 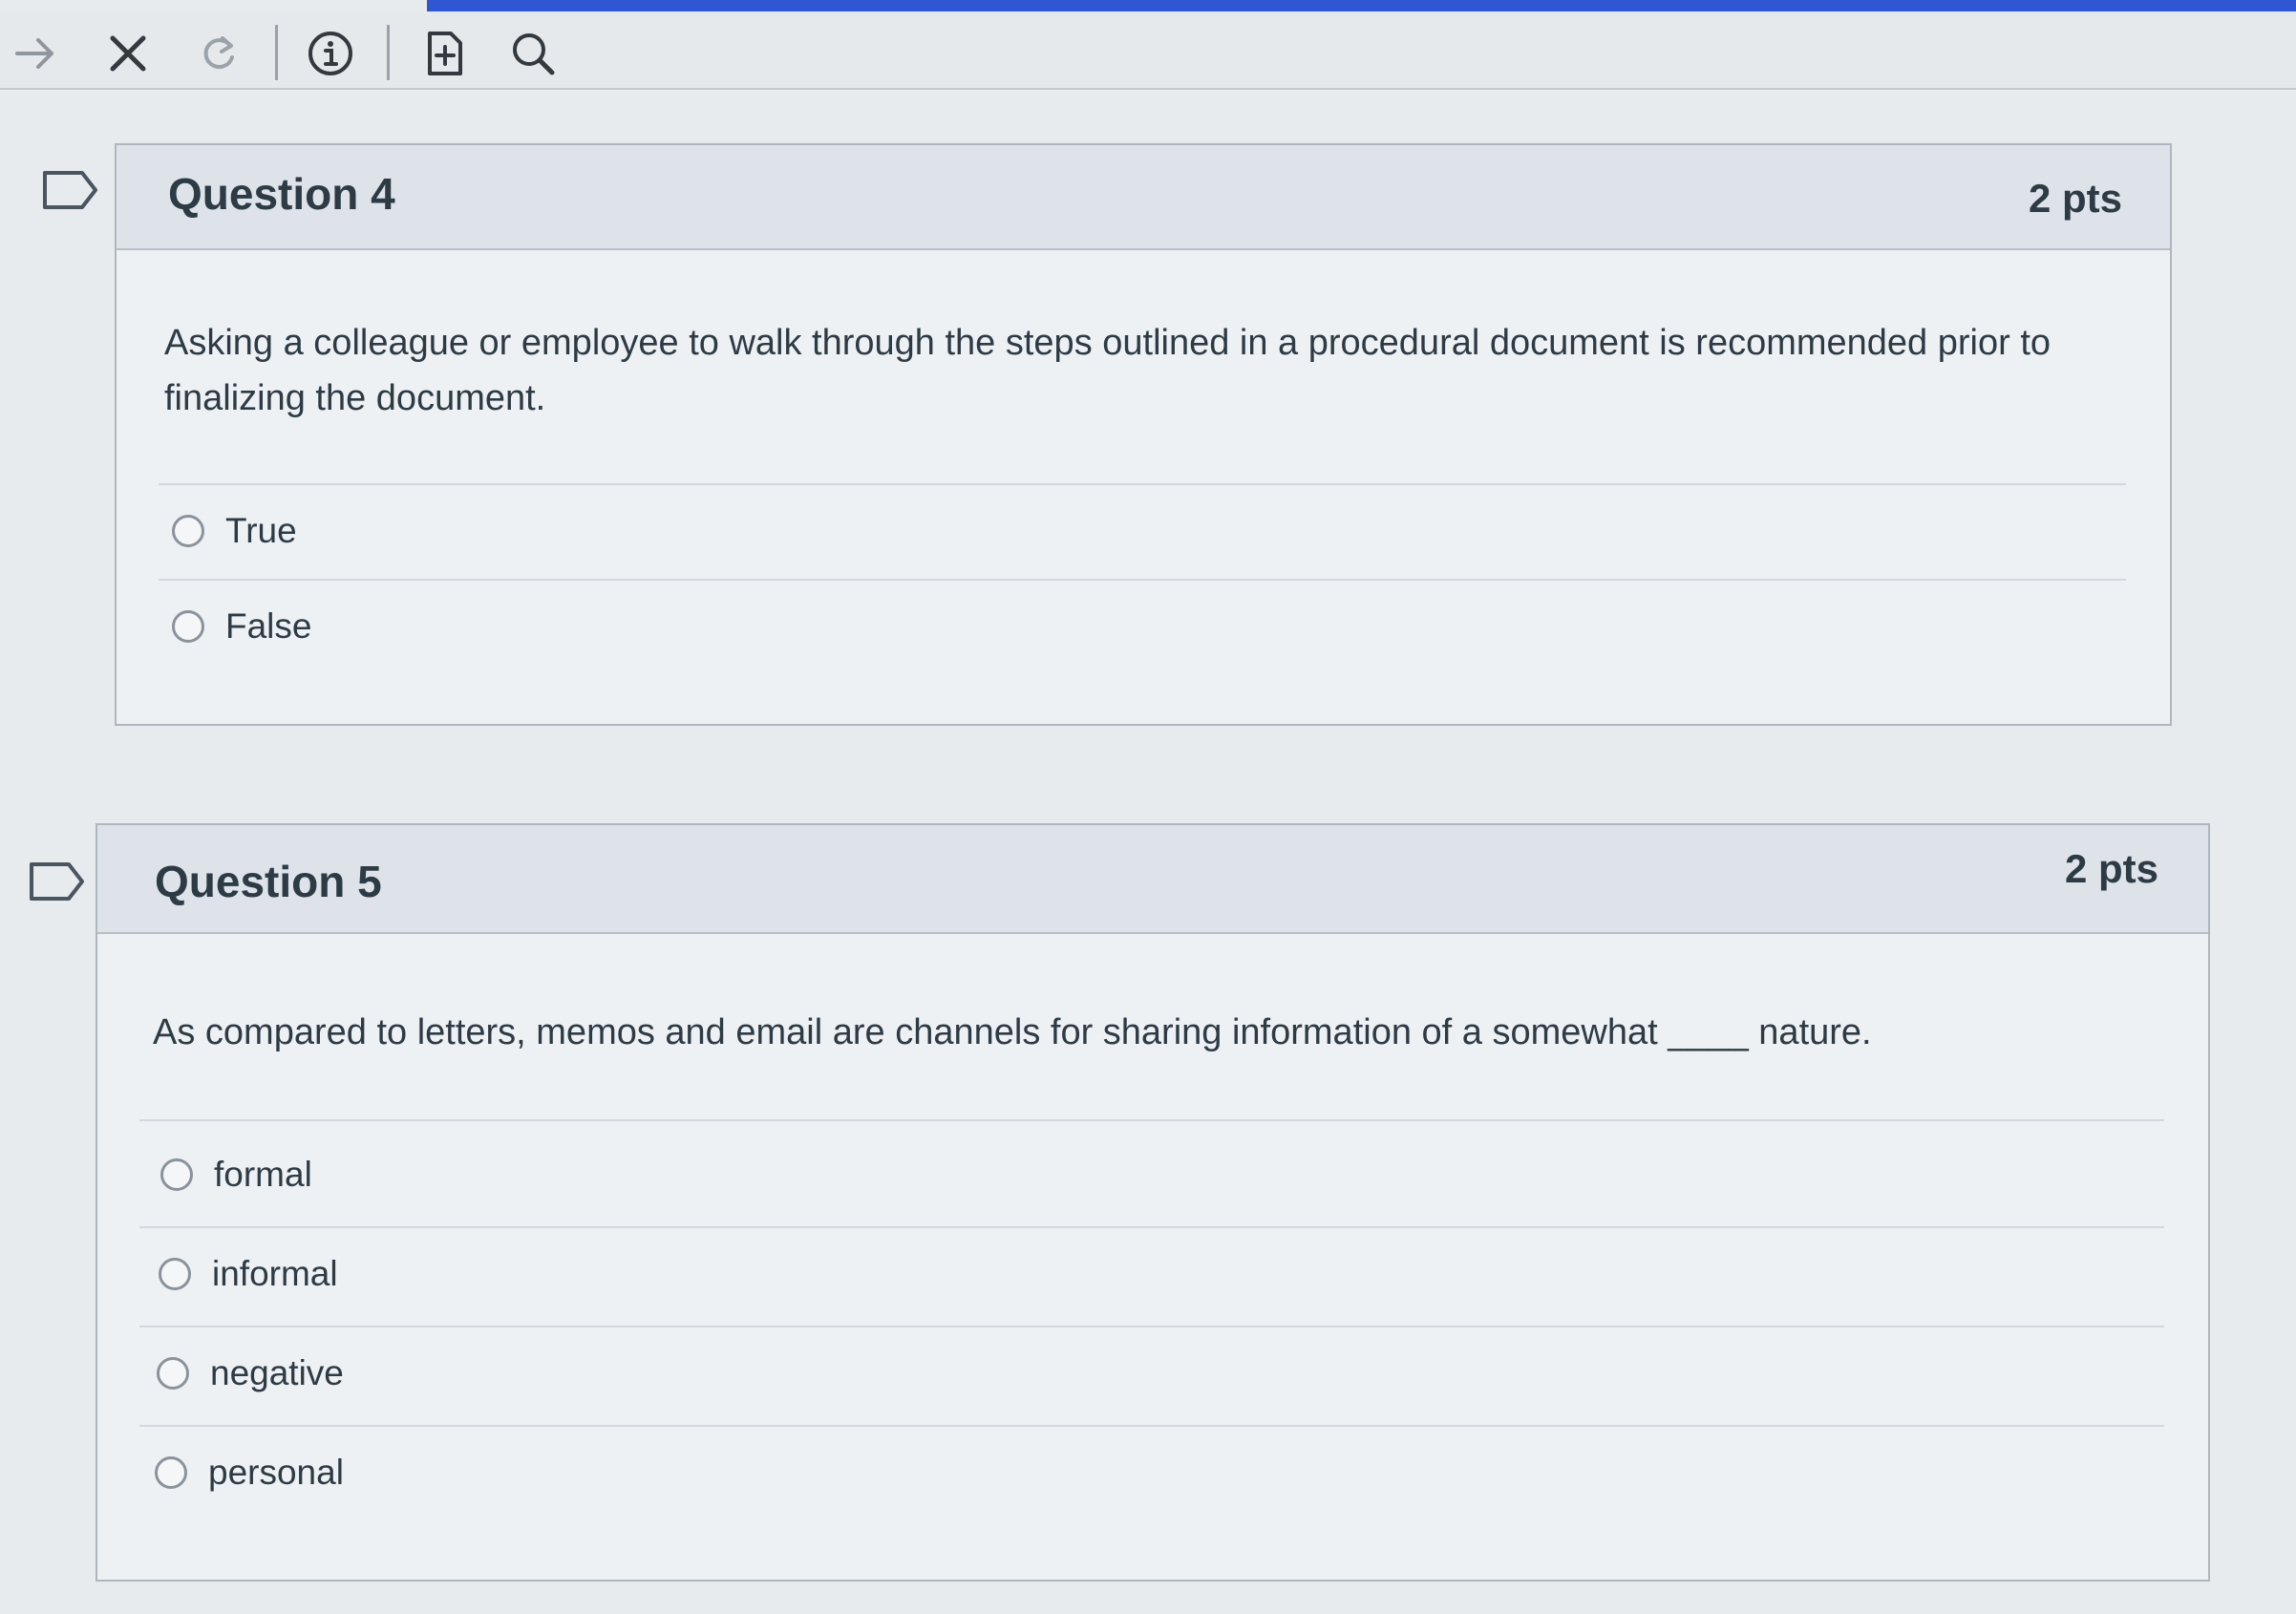 I want to click on close-icon, so click(x=128, y=53).